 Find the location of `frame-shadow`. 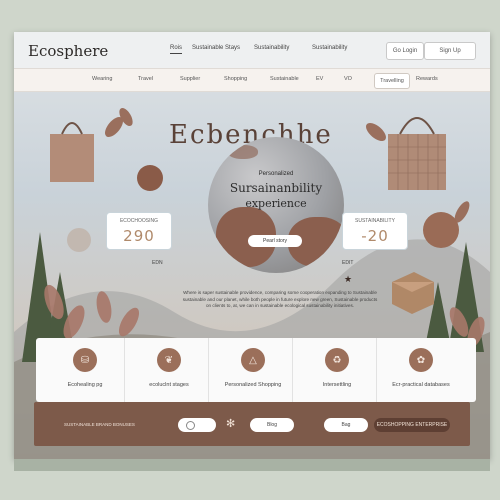

frame-shadow is located at coordinates (252, 465).